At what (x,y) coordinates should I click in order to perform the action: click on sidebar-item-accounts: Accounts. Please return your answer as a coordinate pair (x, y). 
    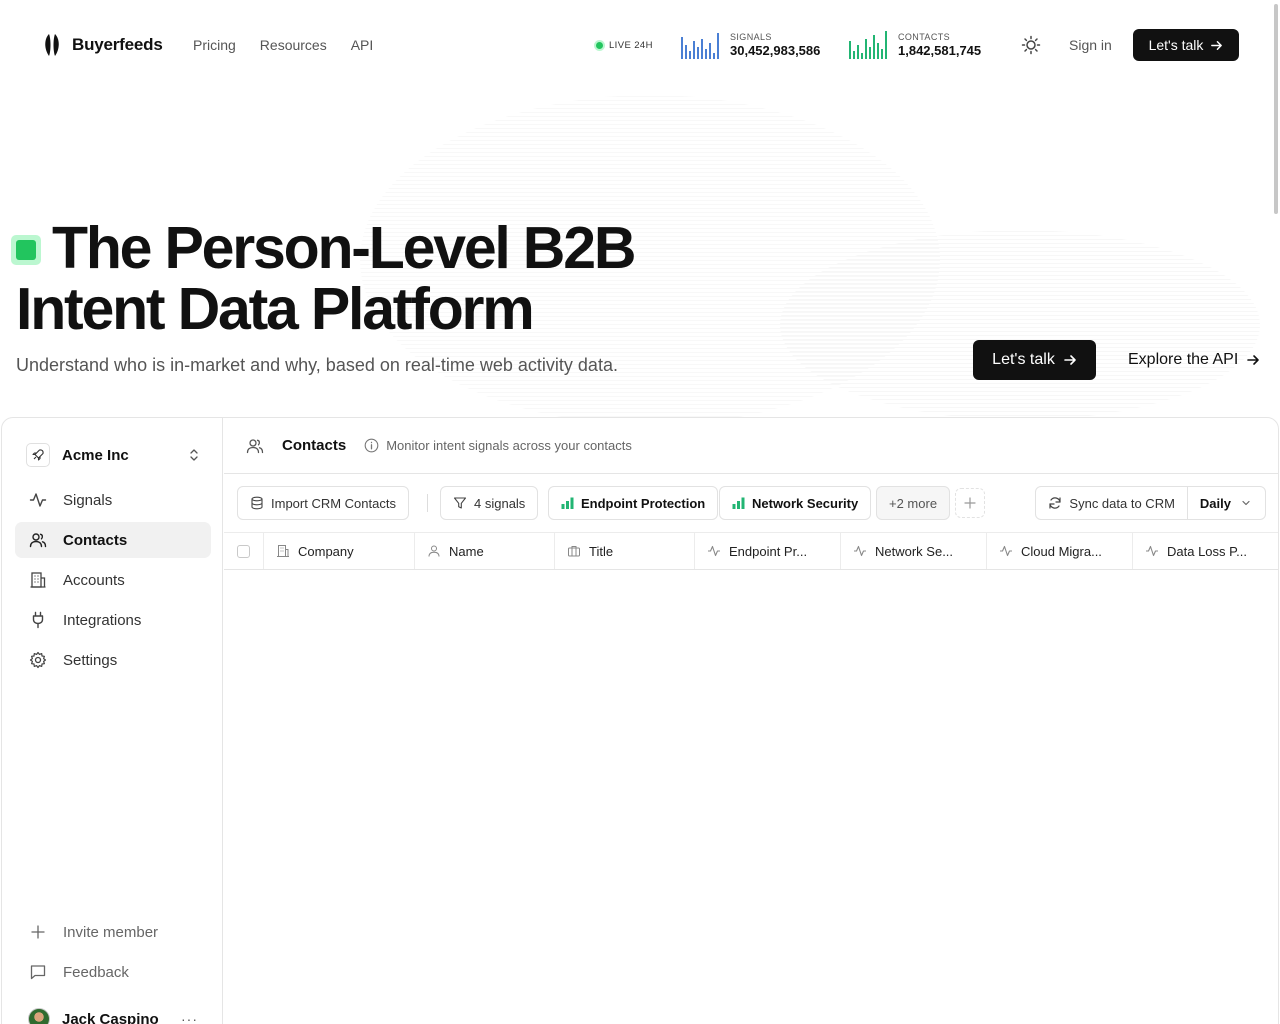
    Looking at the image, I should click on (113, 580).